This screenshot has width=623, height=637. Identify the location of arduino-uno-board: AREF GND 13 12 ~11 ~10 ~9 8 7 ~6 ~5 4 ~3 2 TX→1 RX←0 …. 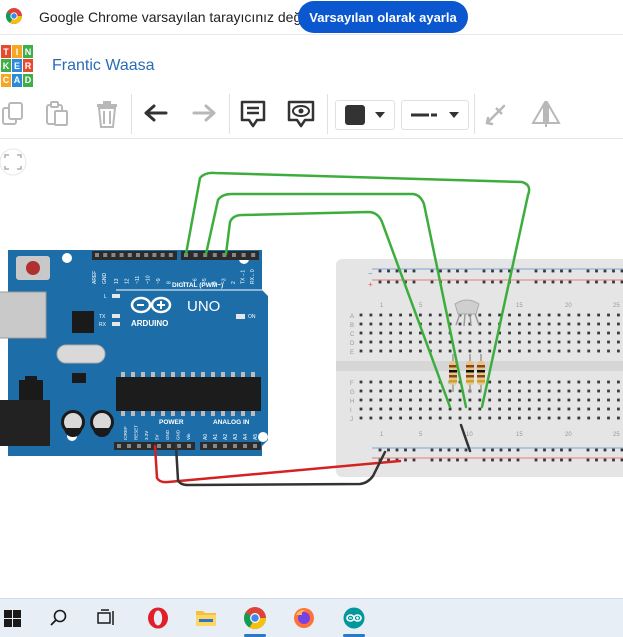
(134, 353).